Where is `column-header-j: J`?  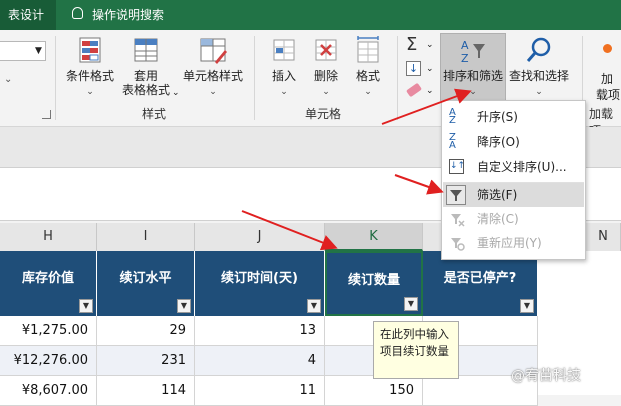
column-header-j: J is located at coordinates (260, 237).